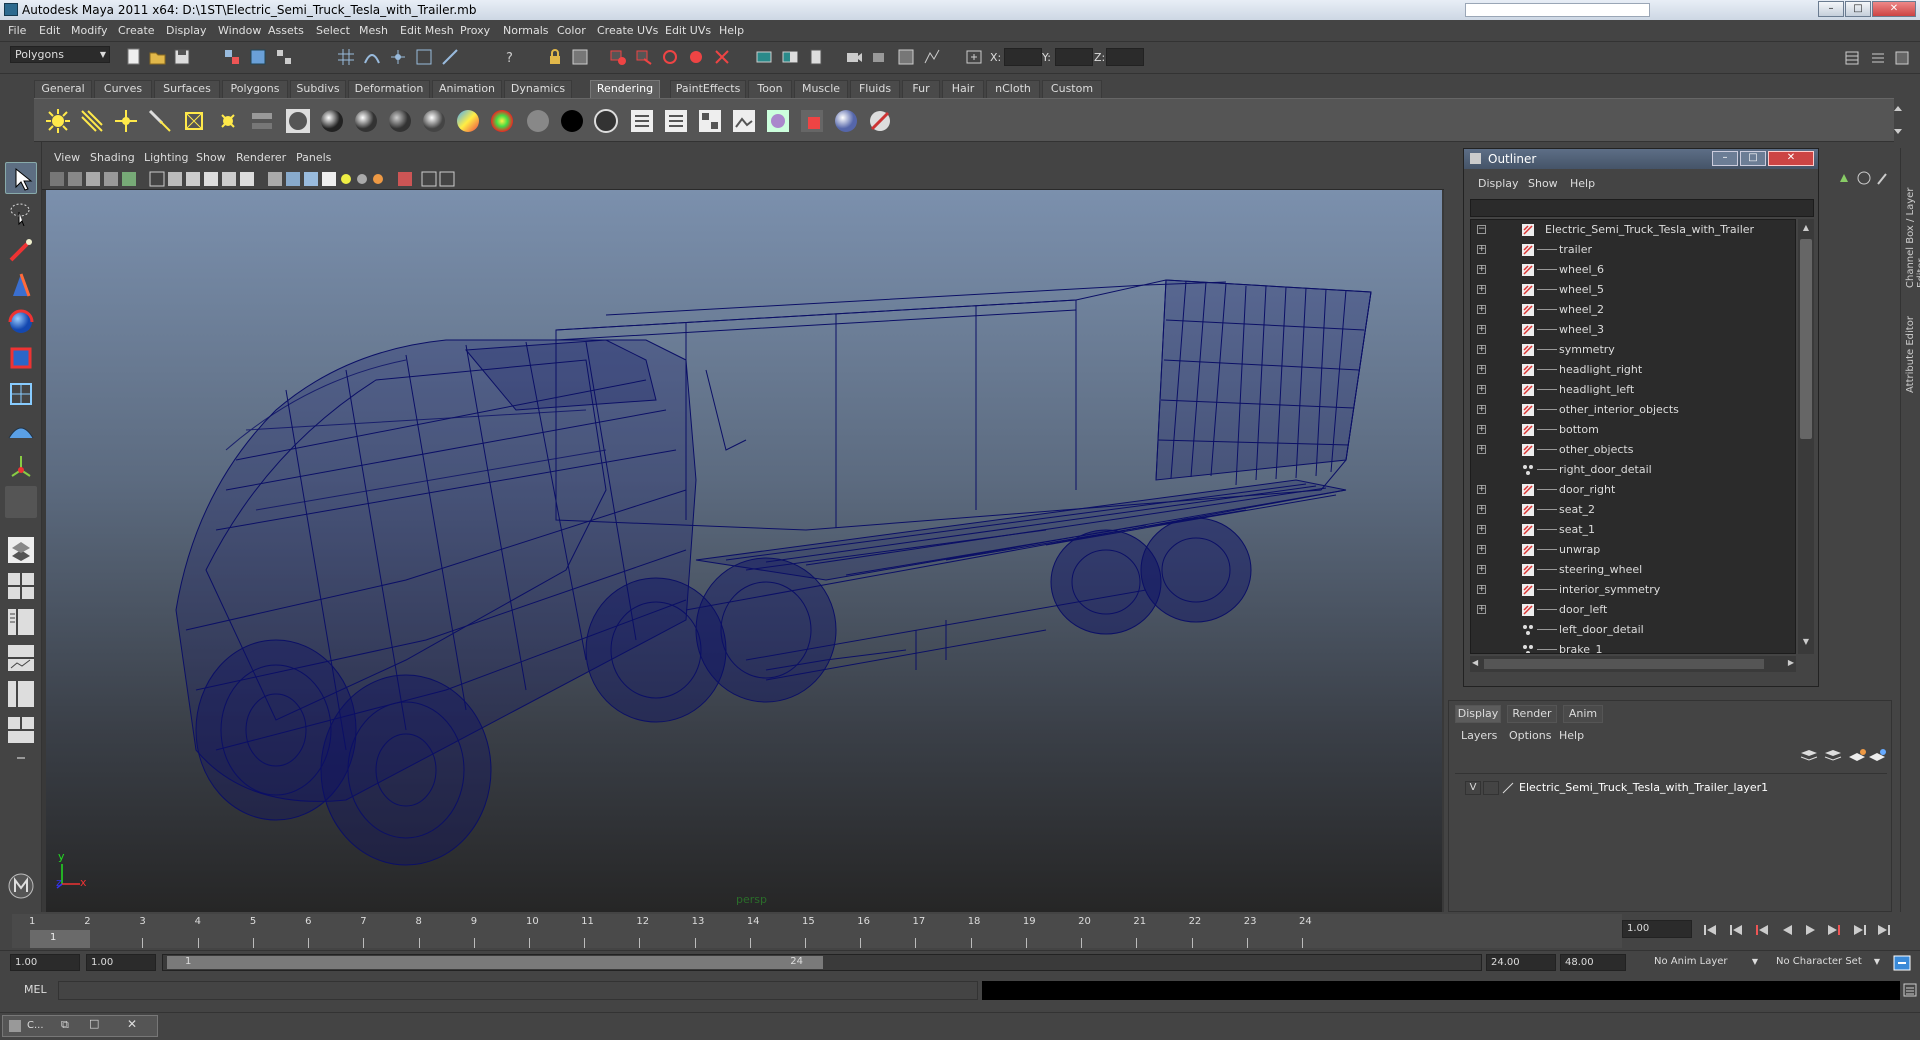 The width and height of the screenshot is (1920, 1040). I want to click on phonge-icon, so click(400, 121).